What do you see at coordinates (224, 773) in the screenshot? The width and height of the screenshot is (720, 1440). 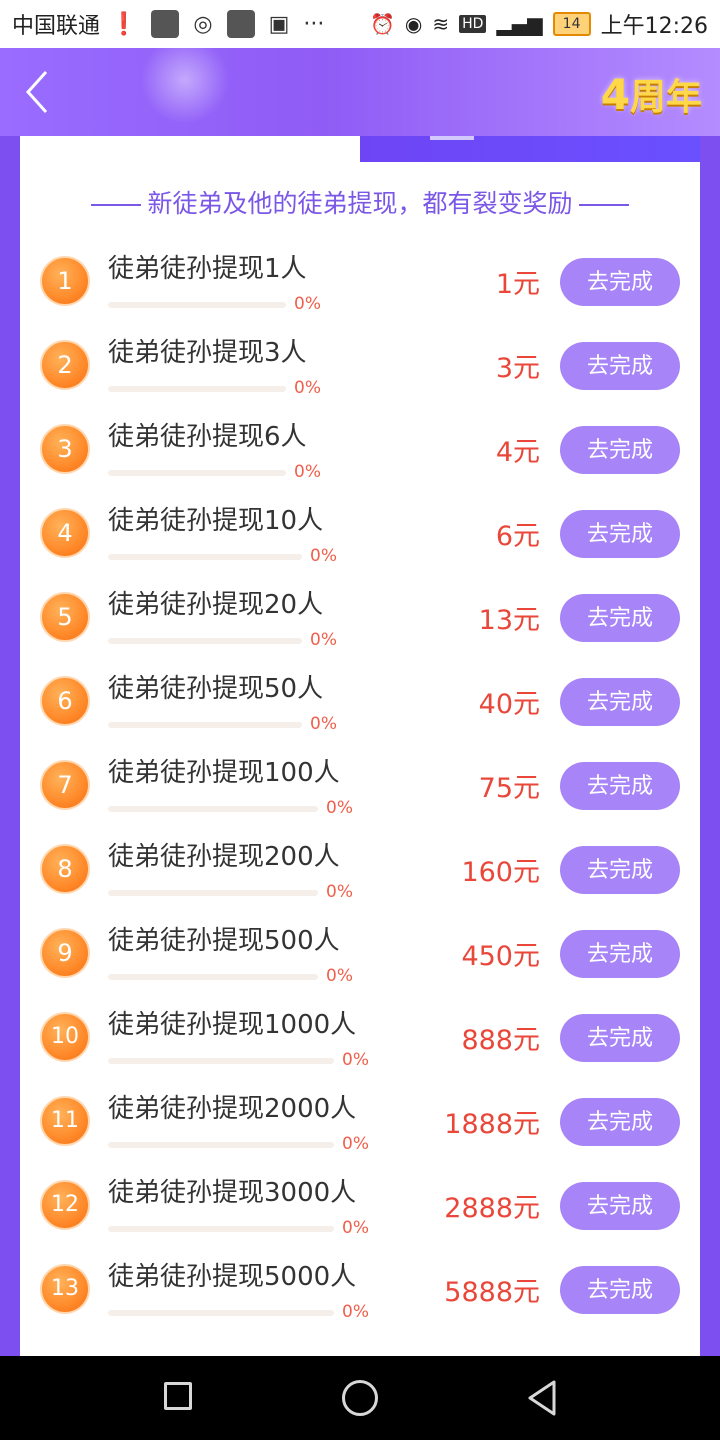 I see `task-label: 徒弟徒孙提现100人` at bounding box center [224, 773].